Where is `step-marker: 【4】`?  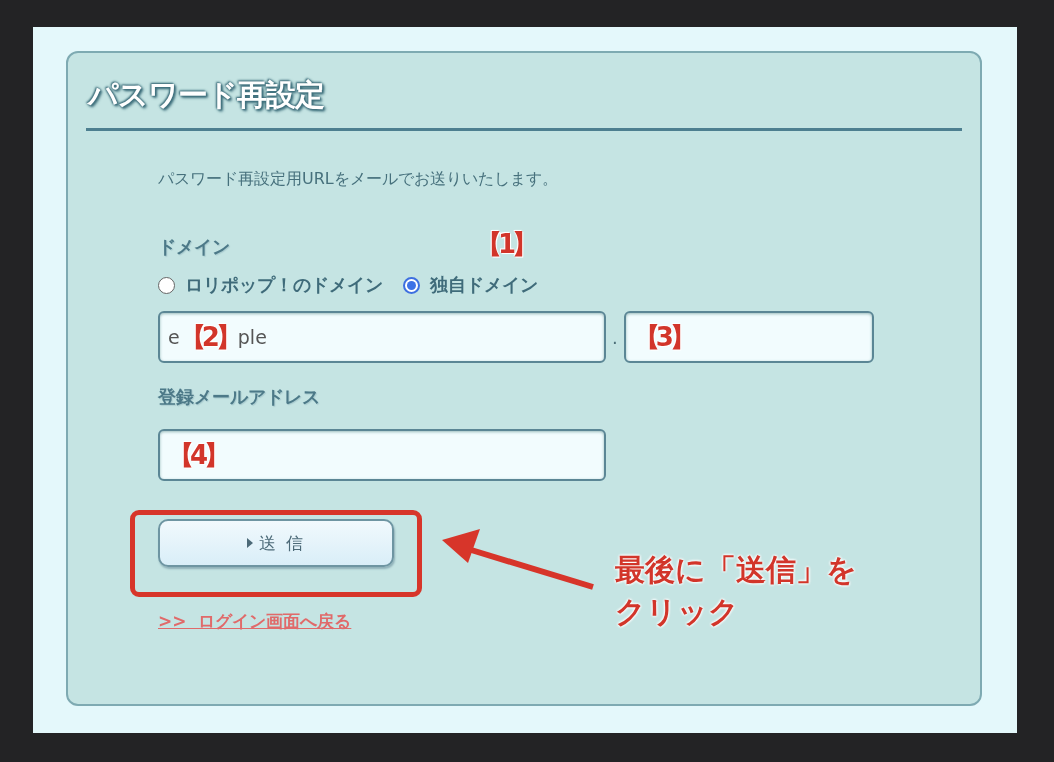 step-marker: 【4】 is located at coordinates (197, 455).